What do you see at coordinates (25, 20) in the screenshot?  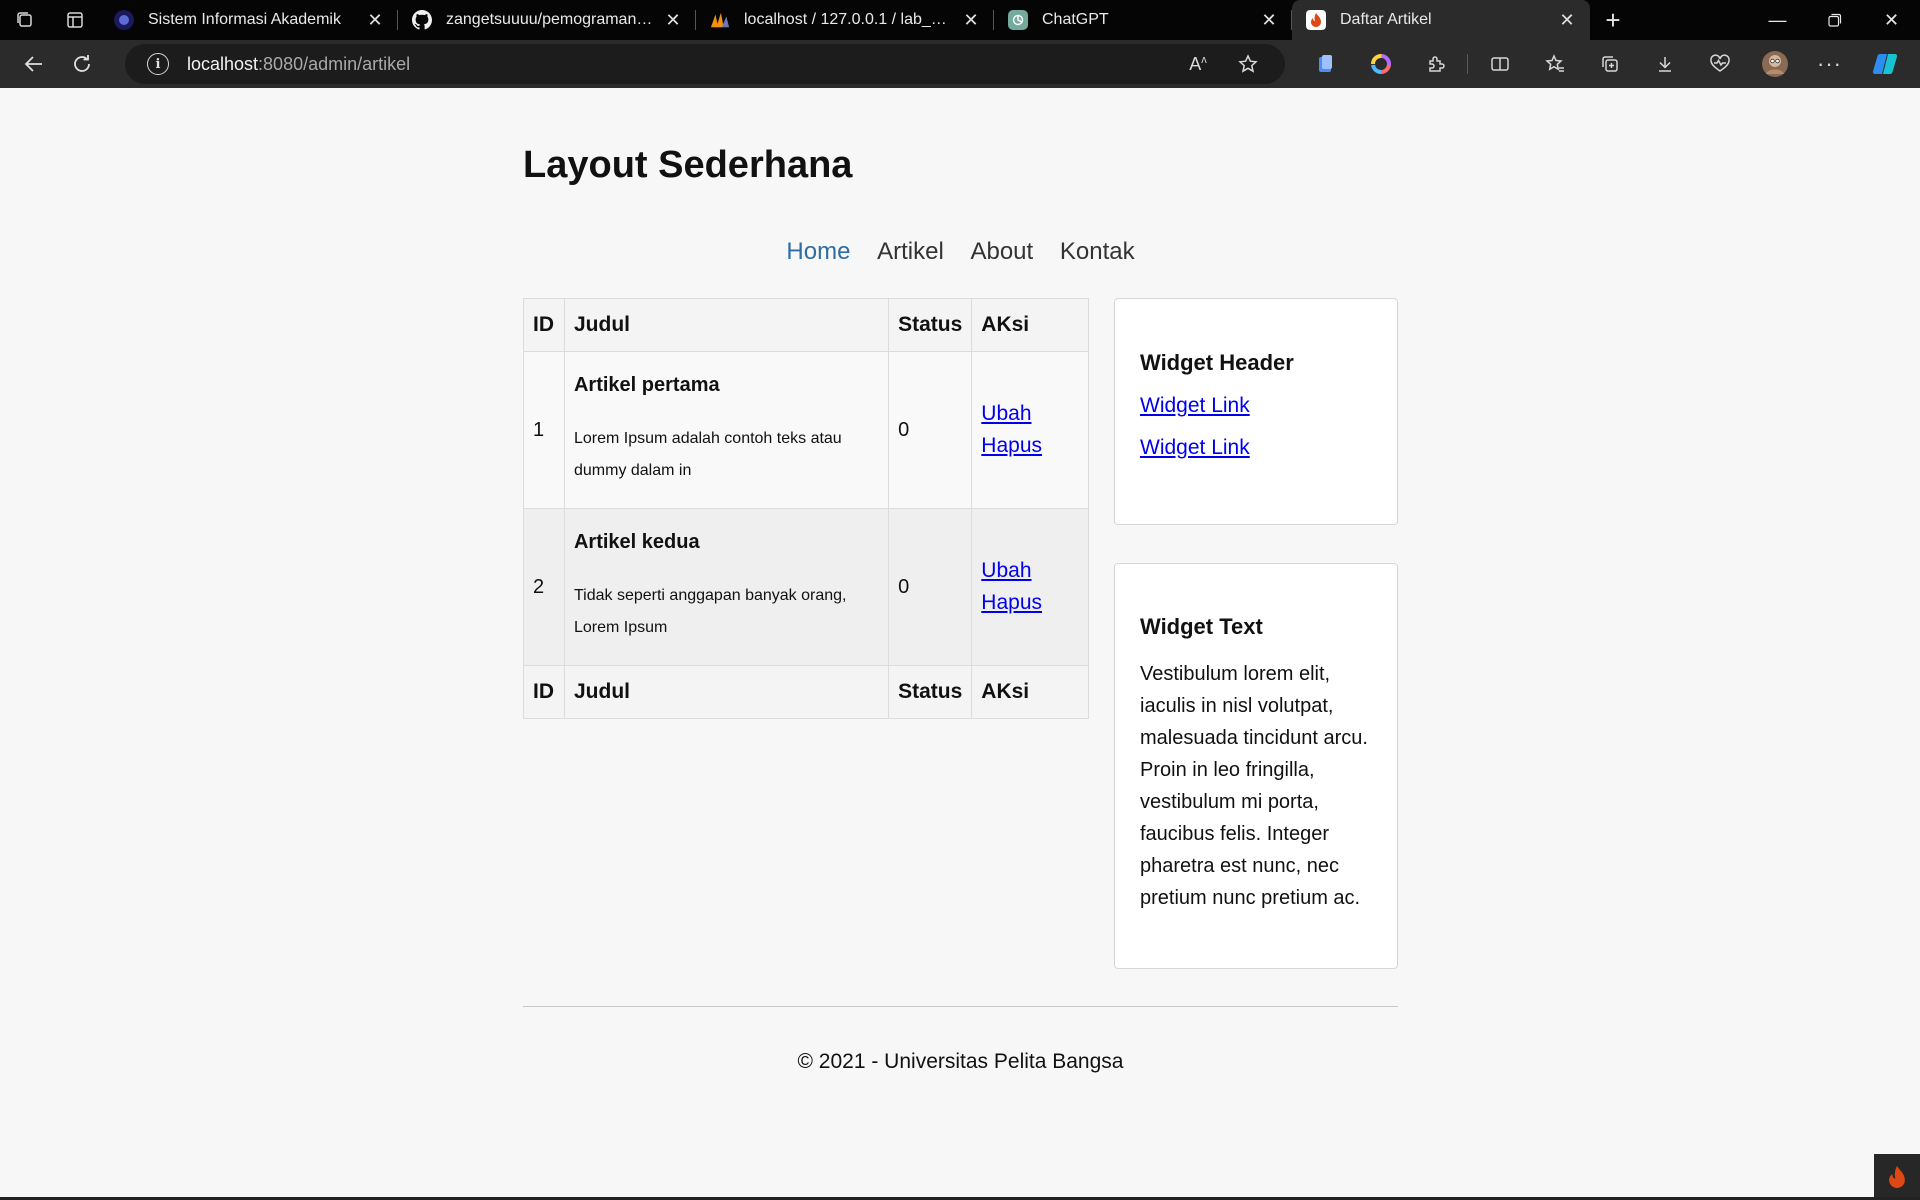 I see `workspaces-icon` at bounding box center [25, 20].